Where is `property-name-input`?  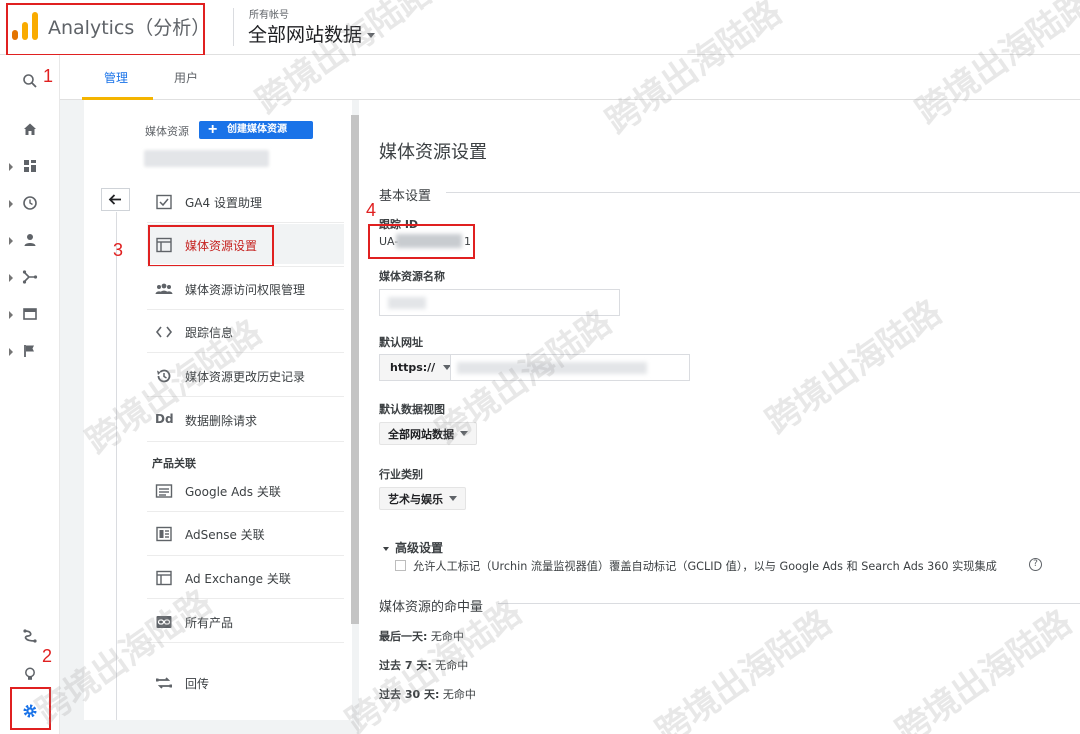
property-name-input is located at coordinates (499, 302).